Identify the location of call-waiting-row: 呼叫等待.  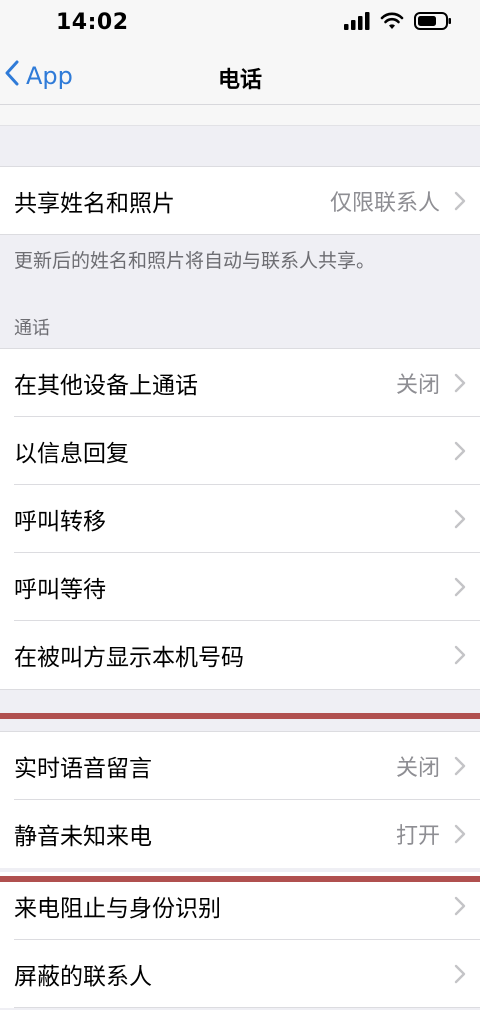
(240, 587).